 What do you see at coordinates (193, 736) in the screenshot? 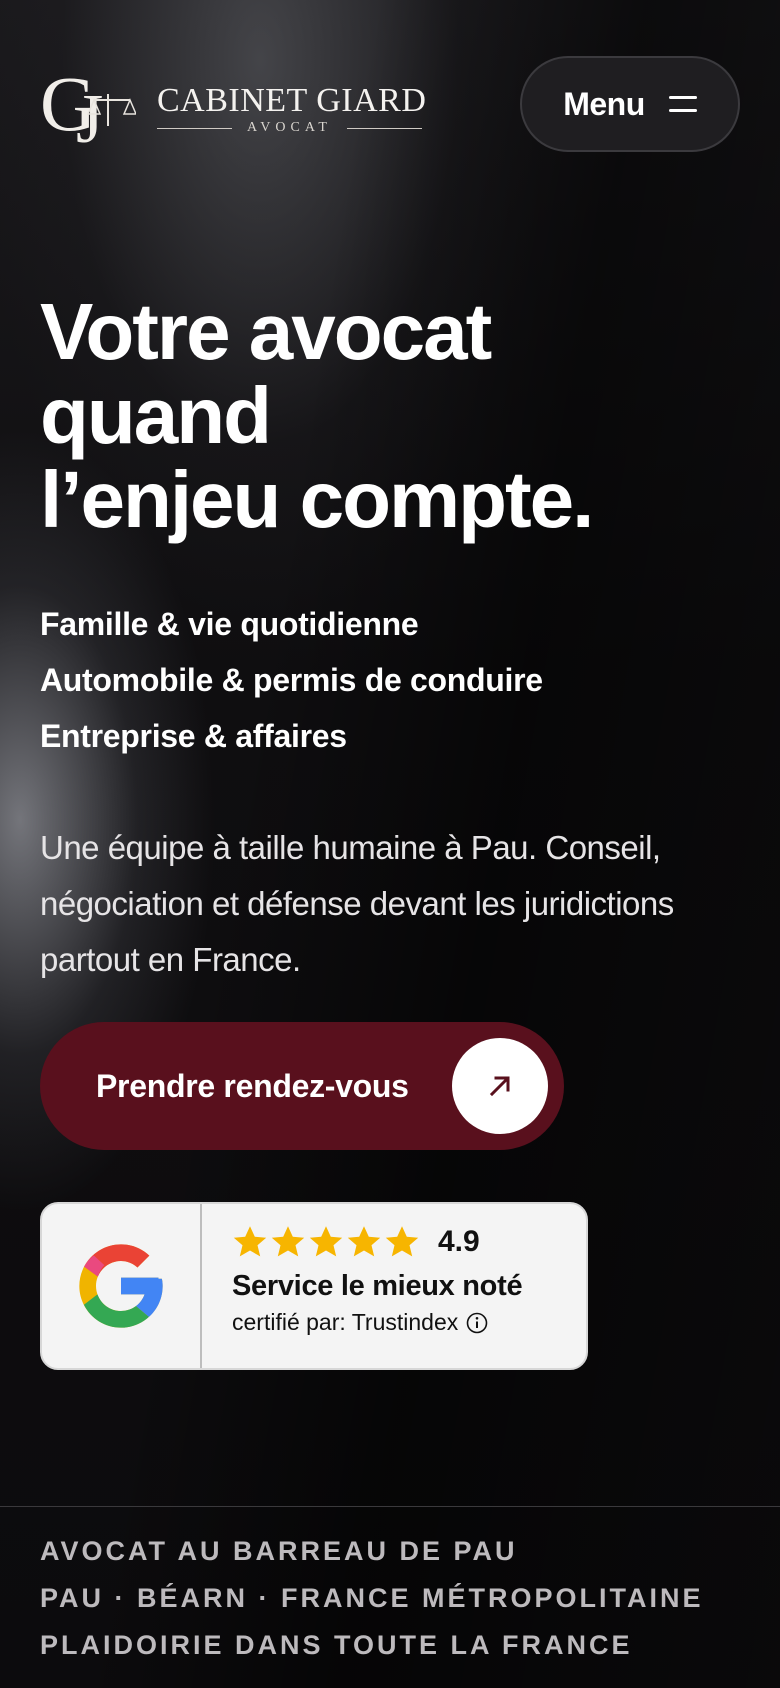
I see `practice-area-item: Entreprise & affaires` at bounding box center [193, 736].